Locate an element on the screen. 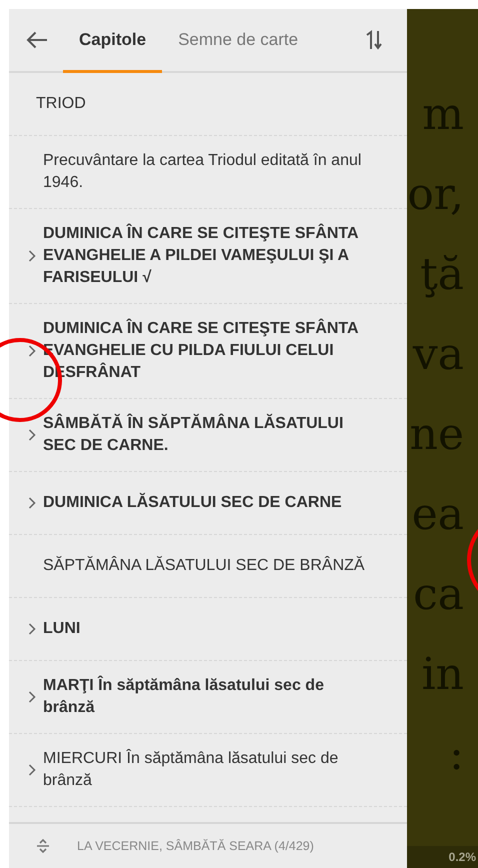 This screenshot has width=478, height=868. back-arrow-icon is located at coordinates (37, 40).